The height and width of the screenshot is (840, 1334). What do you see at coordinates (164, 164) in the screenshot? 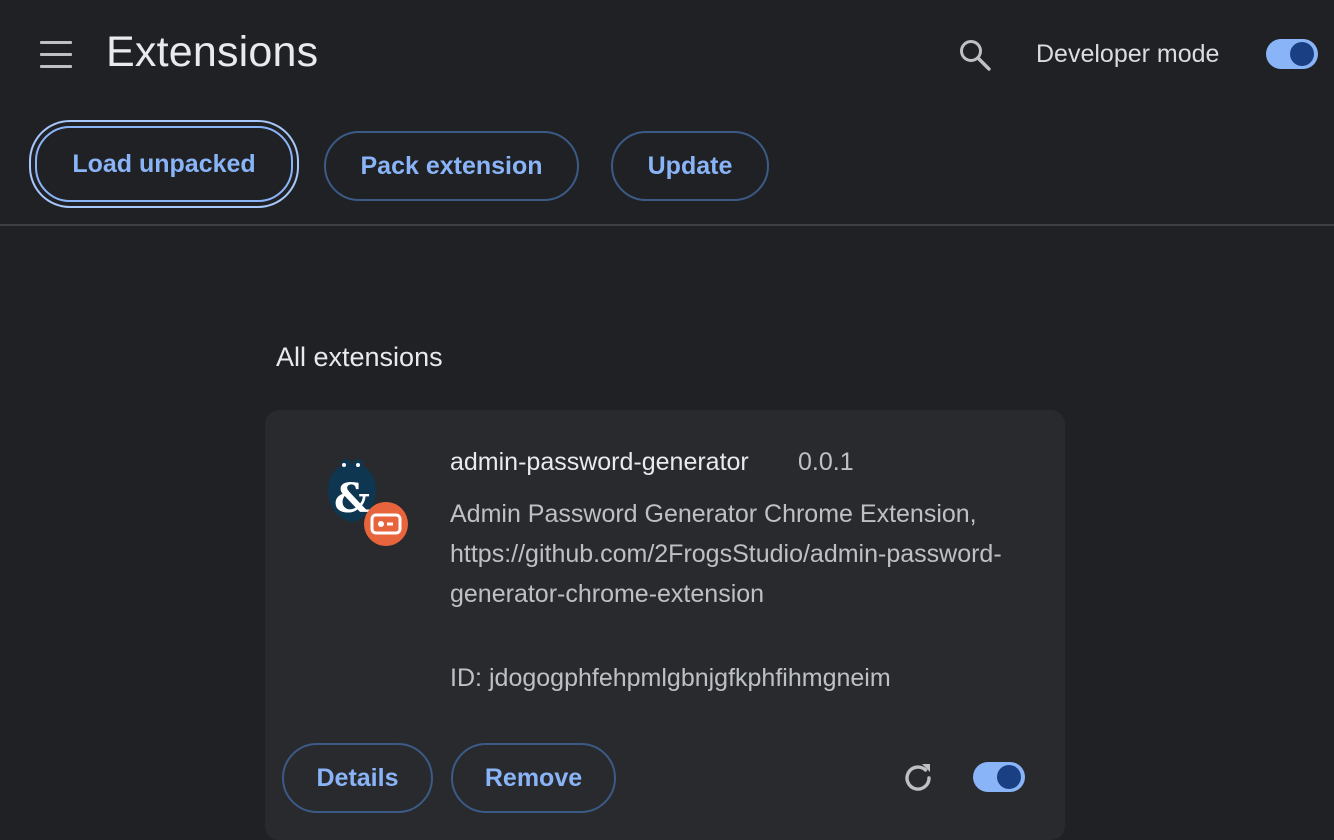
I see `load-unpacked-button: Load unpacked` at bounding box center [164, 164].